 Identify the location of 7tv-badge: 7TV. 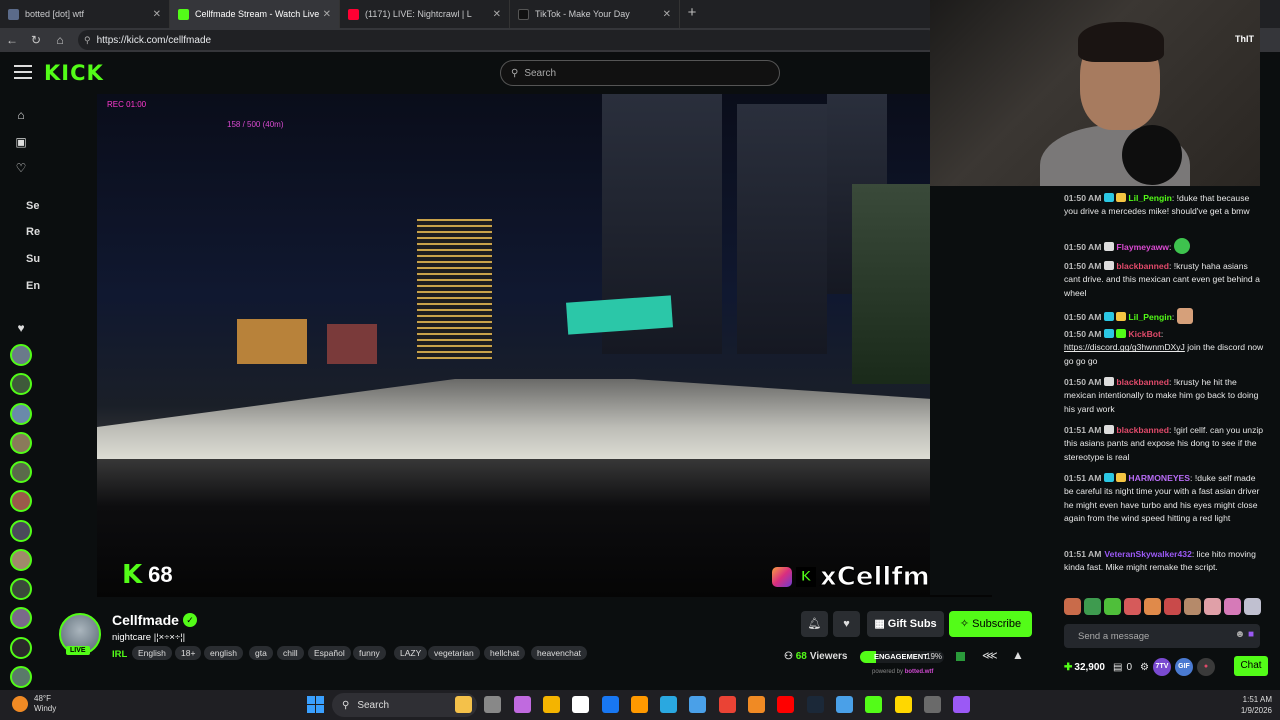
(1161, 667).